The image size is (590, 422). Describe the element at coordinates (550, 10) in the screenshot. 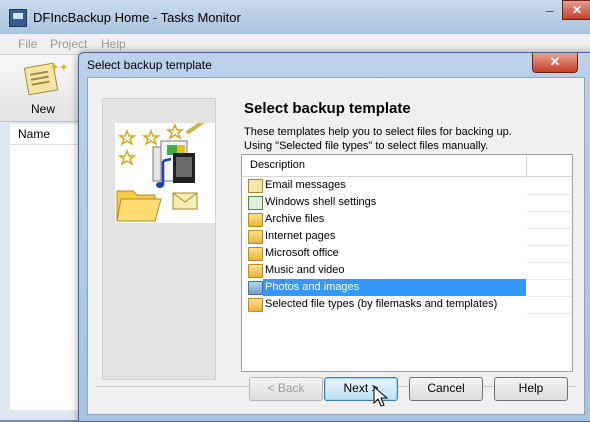

I see `minimize-button: –` at that location.